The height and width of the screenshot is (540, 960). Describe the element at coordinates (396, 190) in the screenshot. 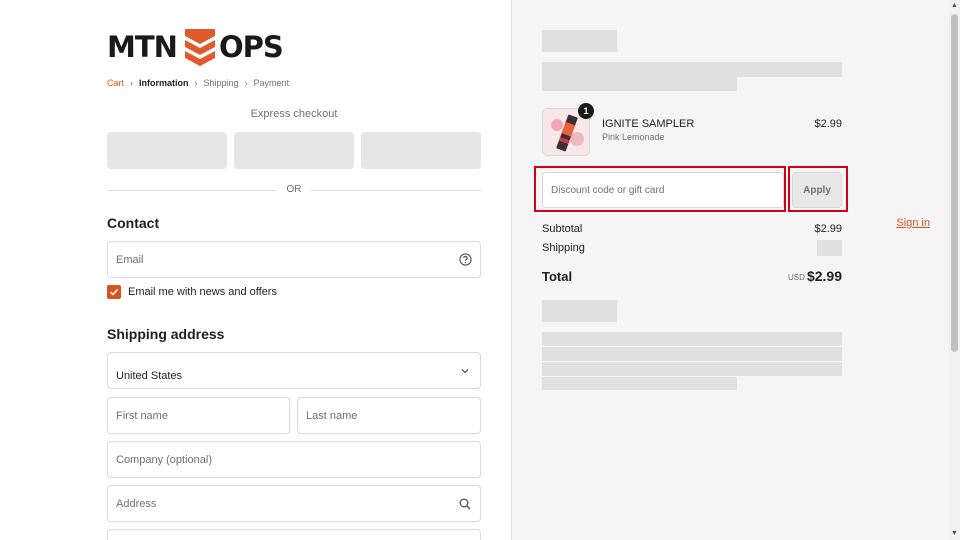

I see `divider-right` at that location.